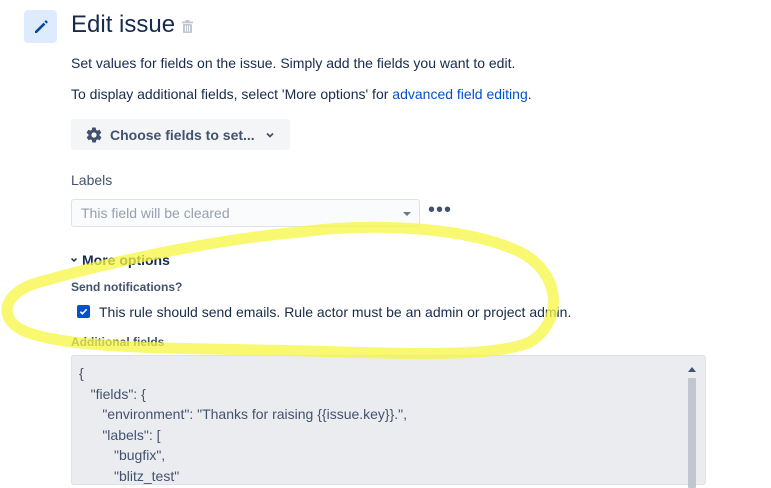 The image size is (771, 488). I want to click on checkmark-icon, so click(83, 311).